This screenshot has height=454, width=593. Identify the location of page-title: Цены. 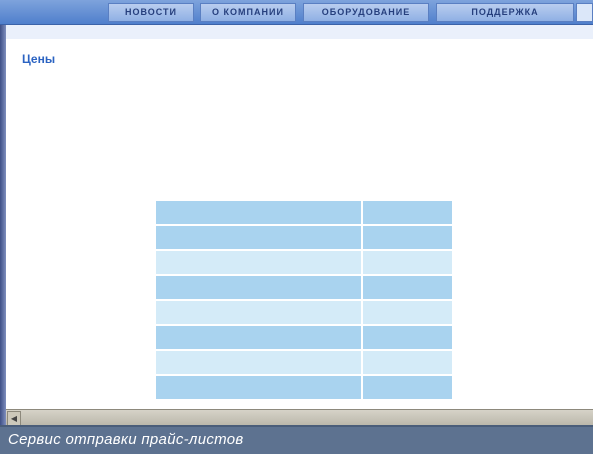
(39, 59).